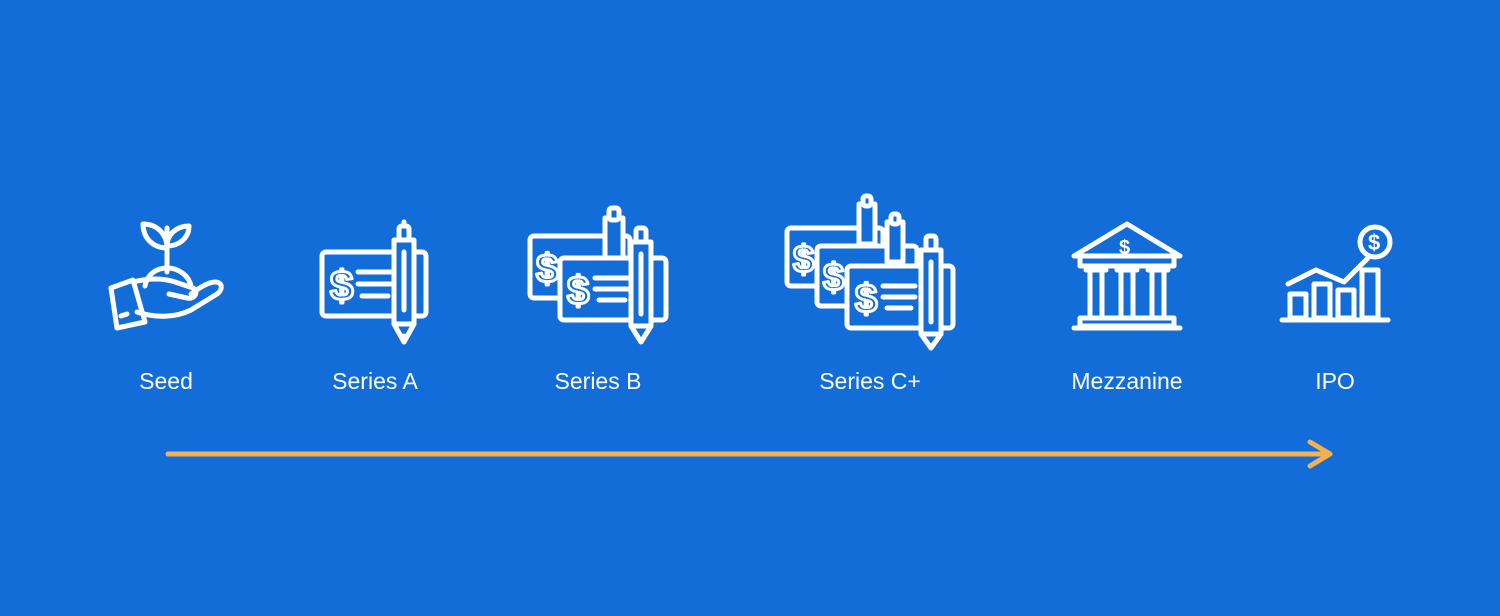 This screenshot has height=616, width=1500. Describe the element at coordinates (1335, 270) in the screenshot. I see `growth-chart-dollar-icon: $` at that location.